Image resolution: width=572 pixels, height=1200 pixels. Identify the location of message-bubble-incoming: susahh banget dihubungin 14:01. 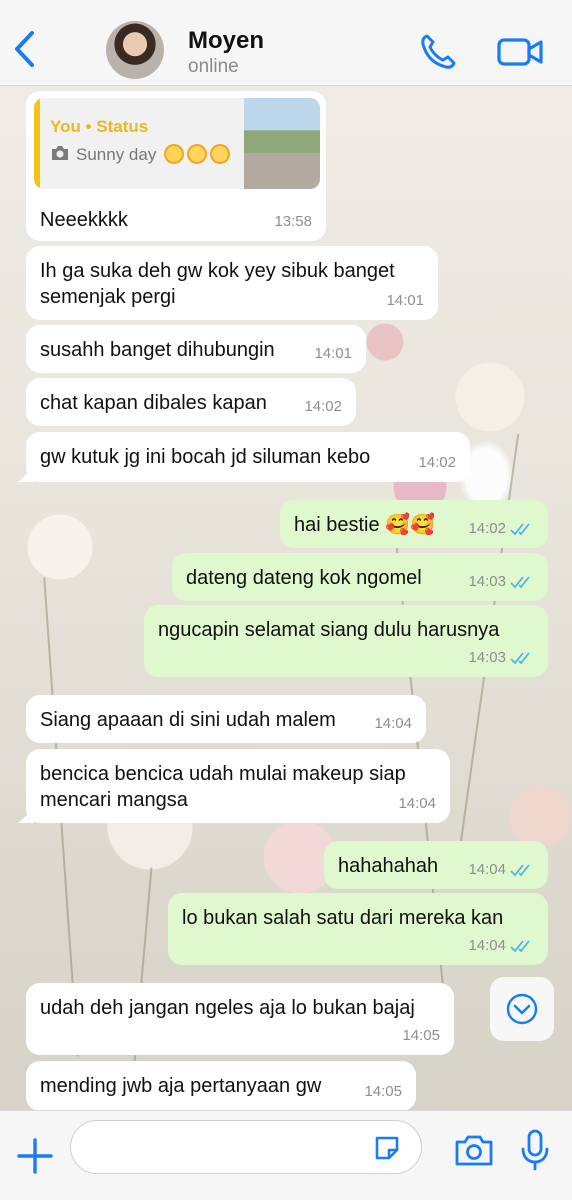
(196, 349).